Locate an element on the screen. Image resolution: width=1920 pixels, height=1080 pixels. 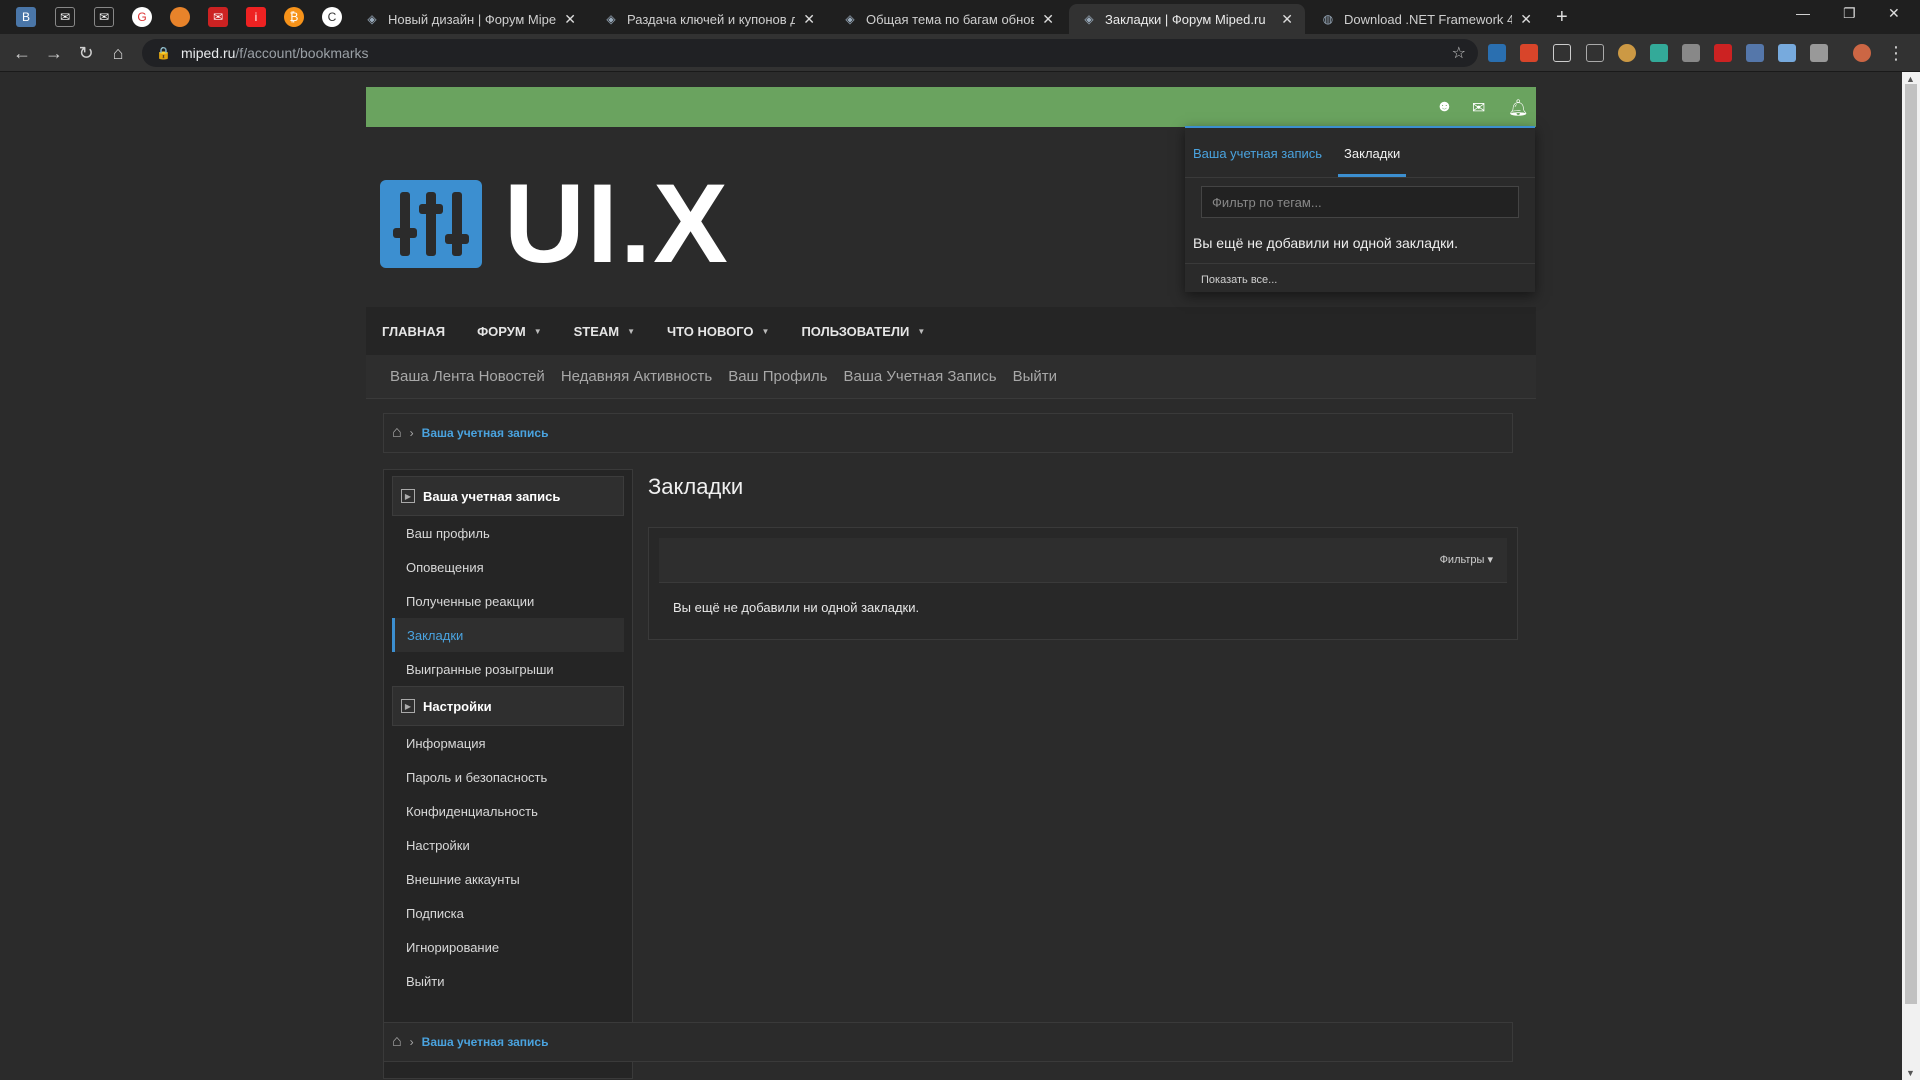
logo-text: UI.X is located at coordinates (617, 223).